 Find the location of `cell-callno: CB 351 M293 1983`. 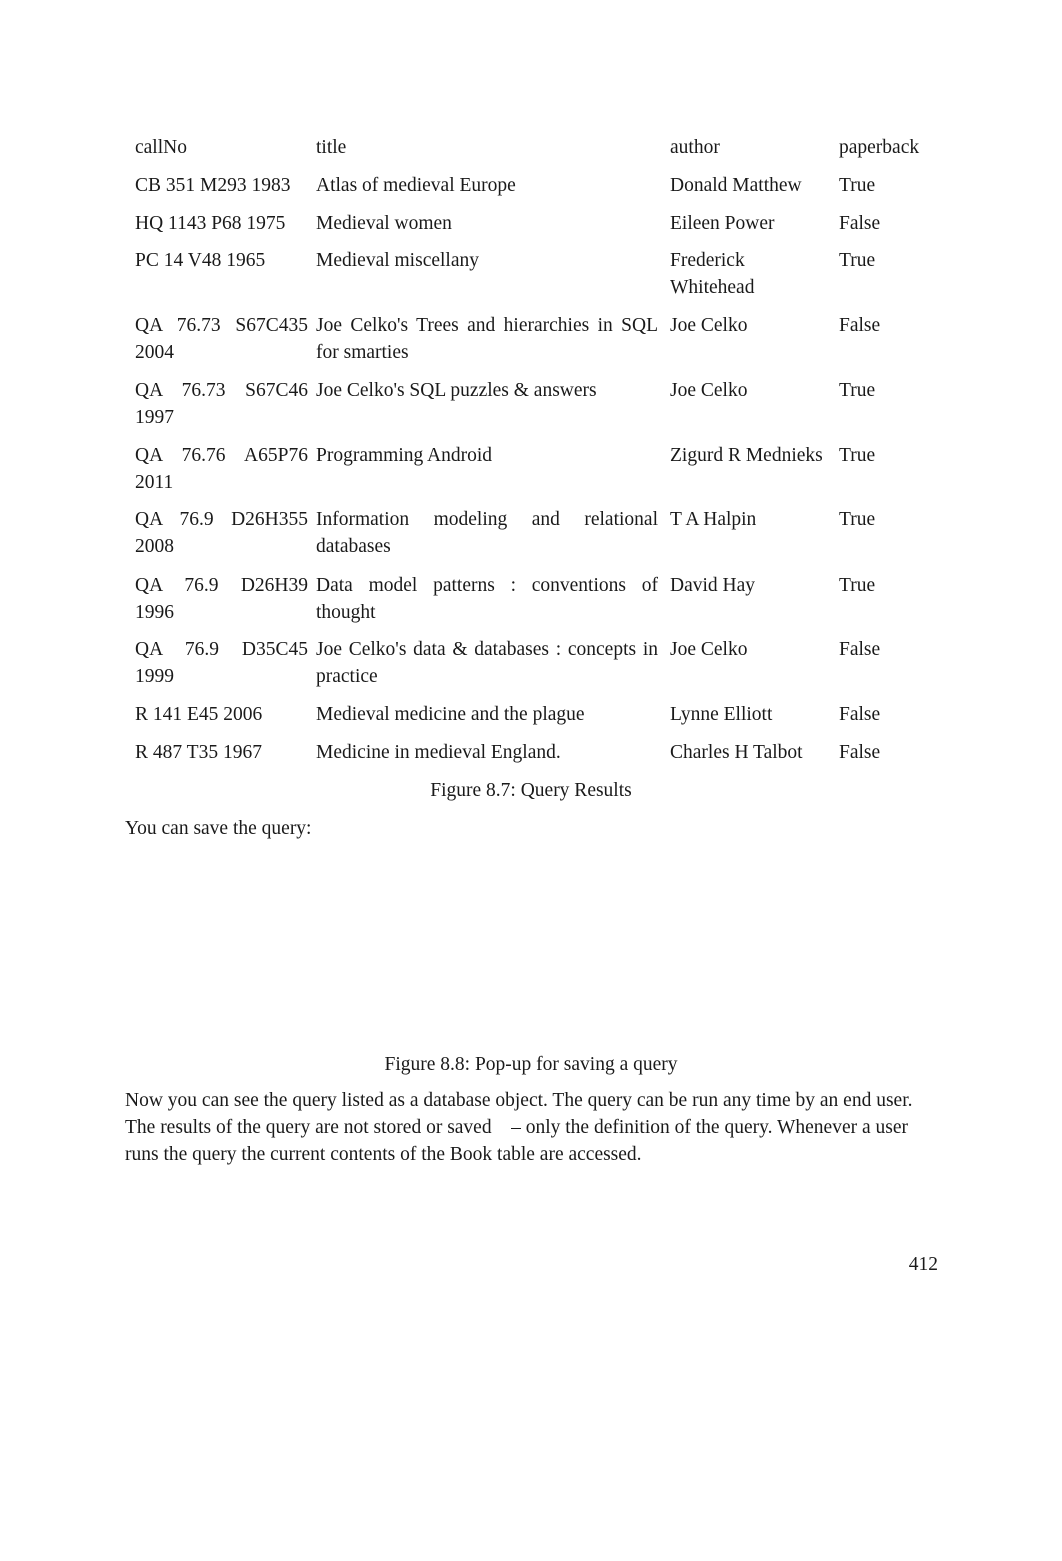

cell-callno: CB 351 M293 1983 is located at coordinates (213, 185).